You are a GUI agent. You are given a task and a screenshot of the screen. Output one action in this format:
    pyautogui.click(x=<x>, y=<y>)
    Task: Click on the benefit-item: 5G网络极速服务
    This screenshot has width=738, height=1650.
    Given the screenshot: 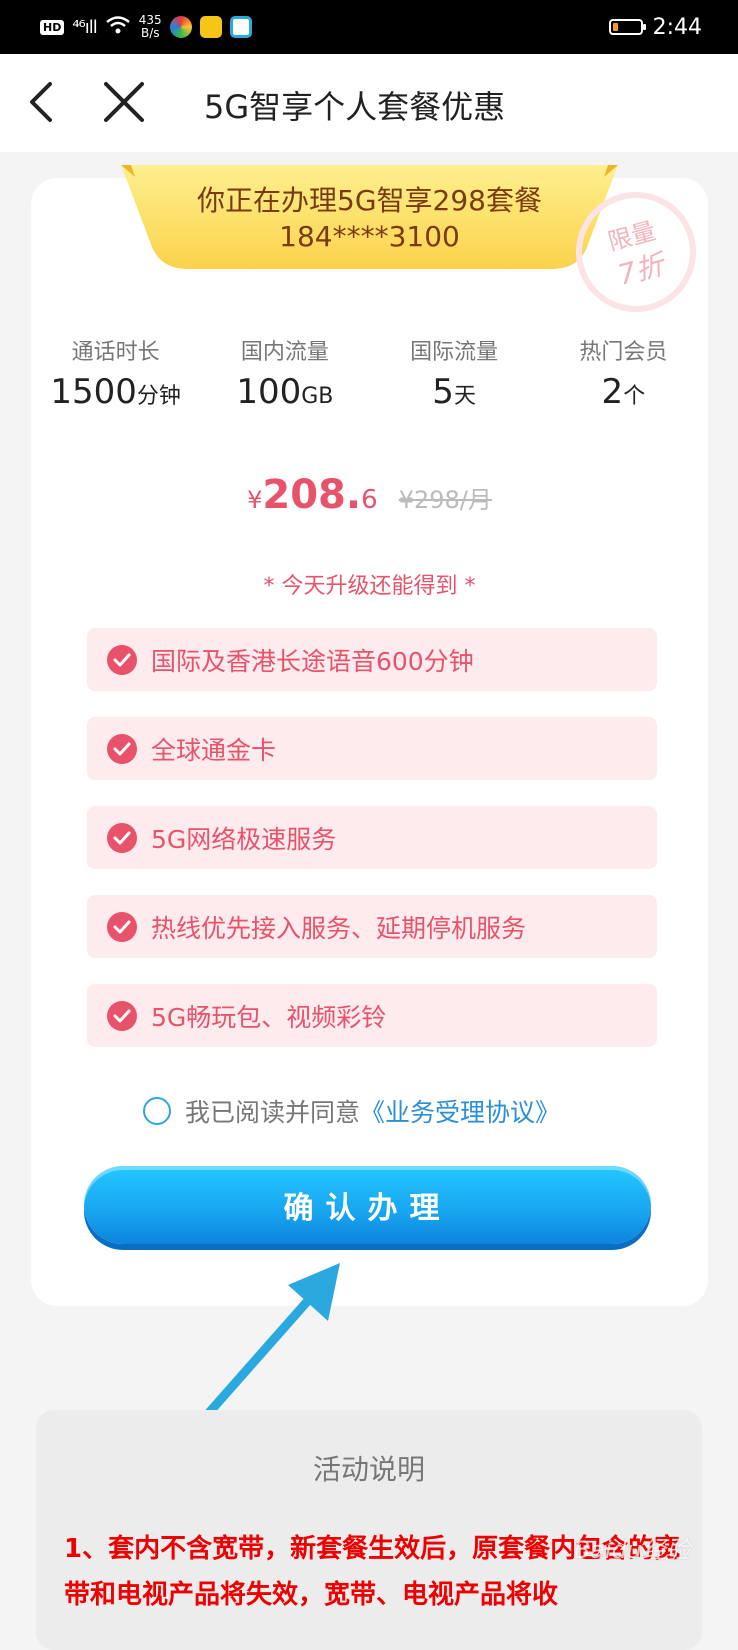 What is the action you would take?
    pyautogui.click(x=372, y=837)
    